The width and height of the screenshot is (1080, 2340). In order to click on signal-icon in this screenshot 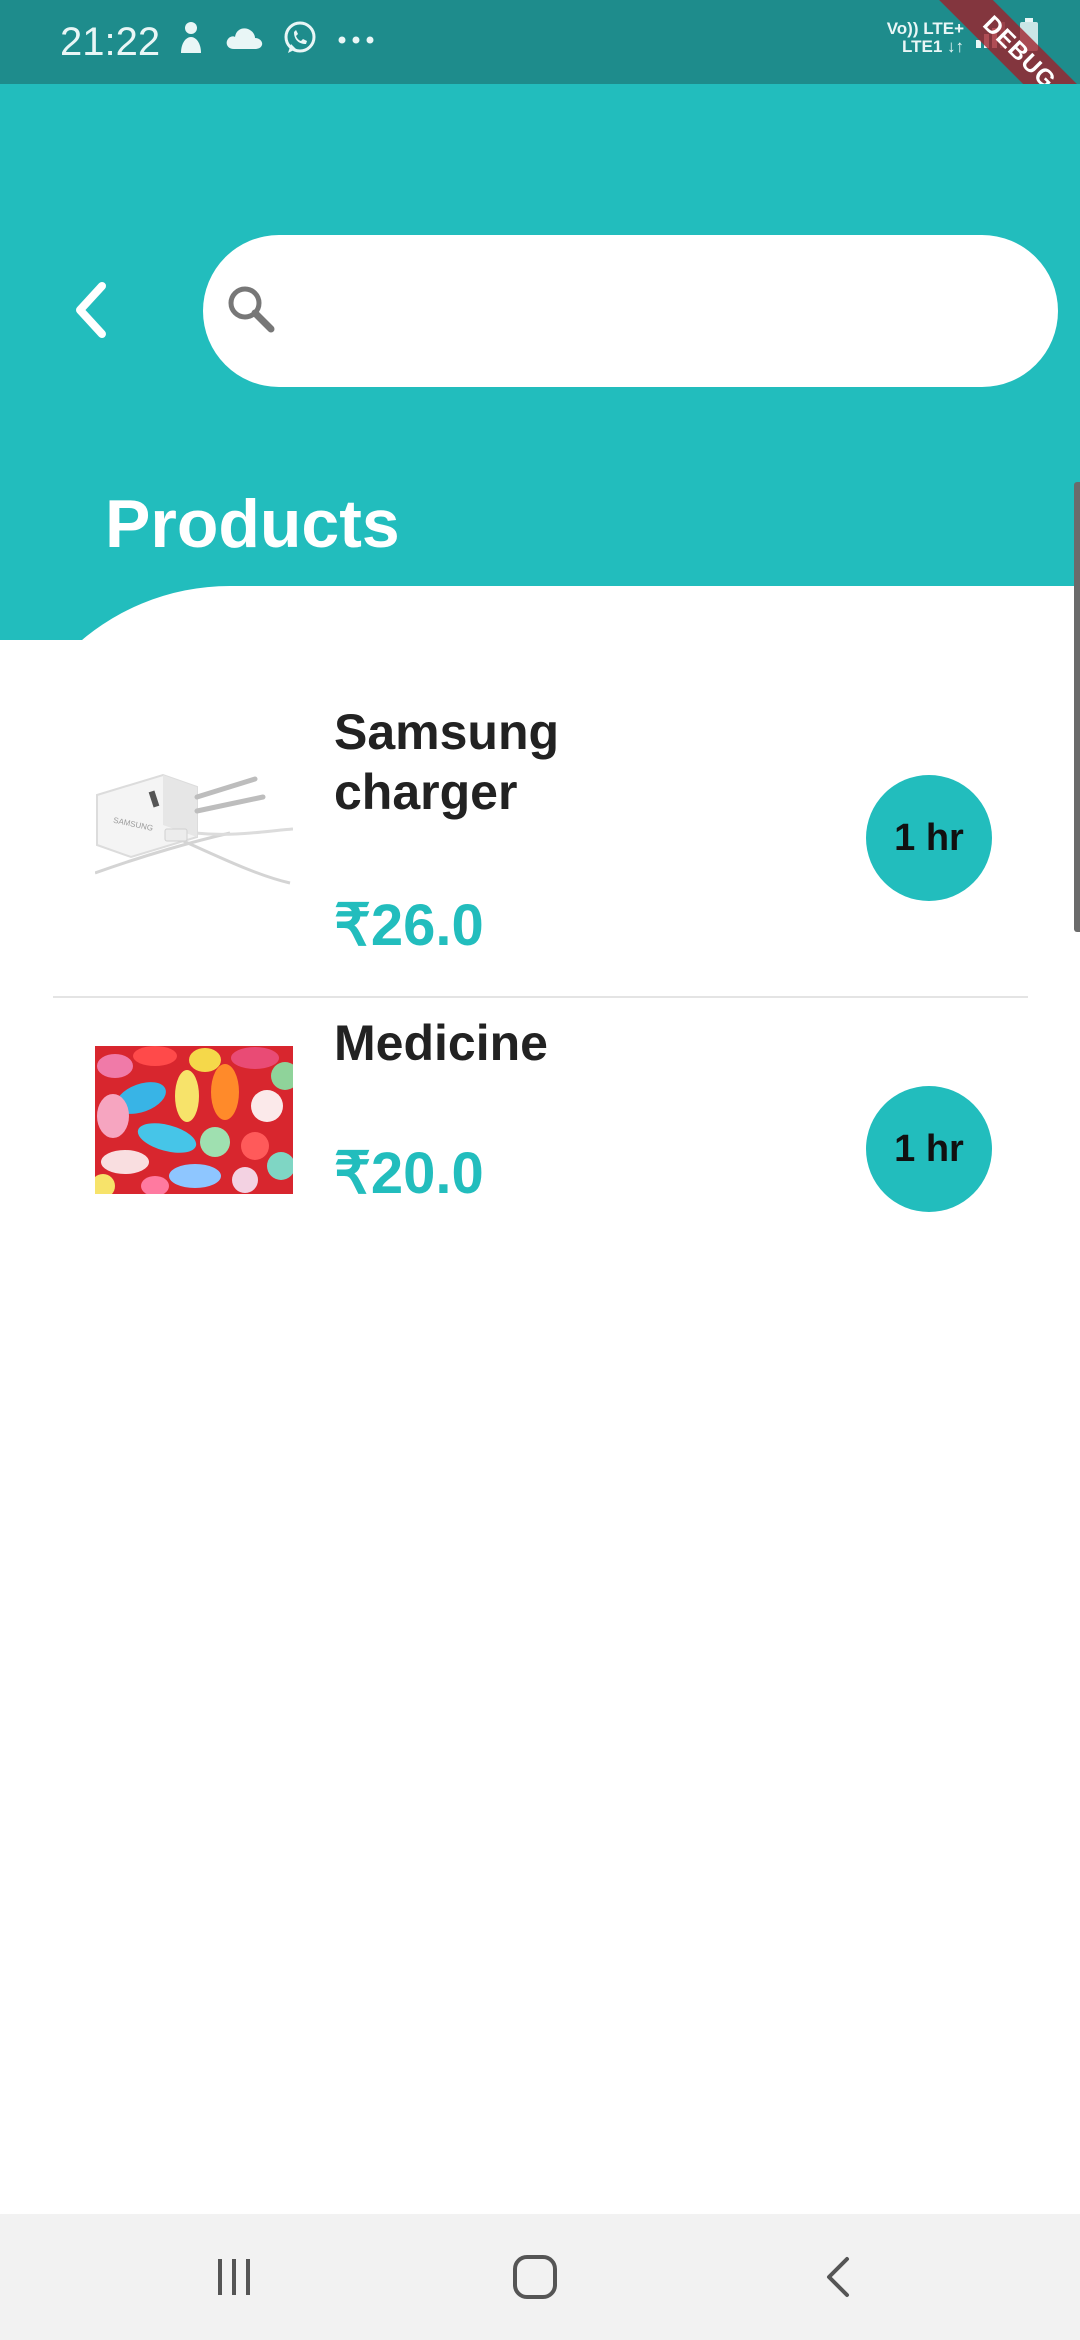, I will do `click(991, 37)`.